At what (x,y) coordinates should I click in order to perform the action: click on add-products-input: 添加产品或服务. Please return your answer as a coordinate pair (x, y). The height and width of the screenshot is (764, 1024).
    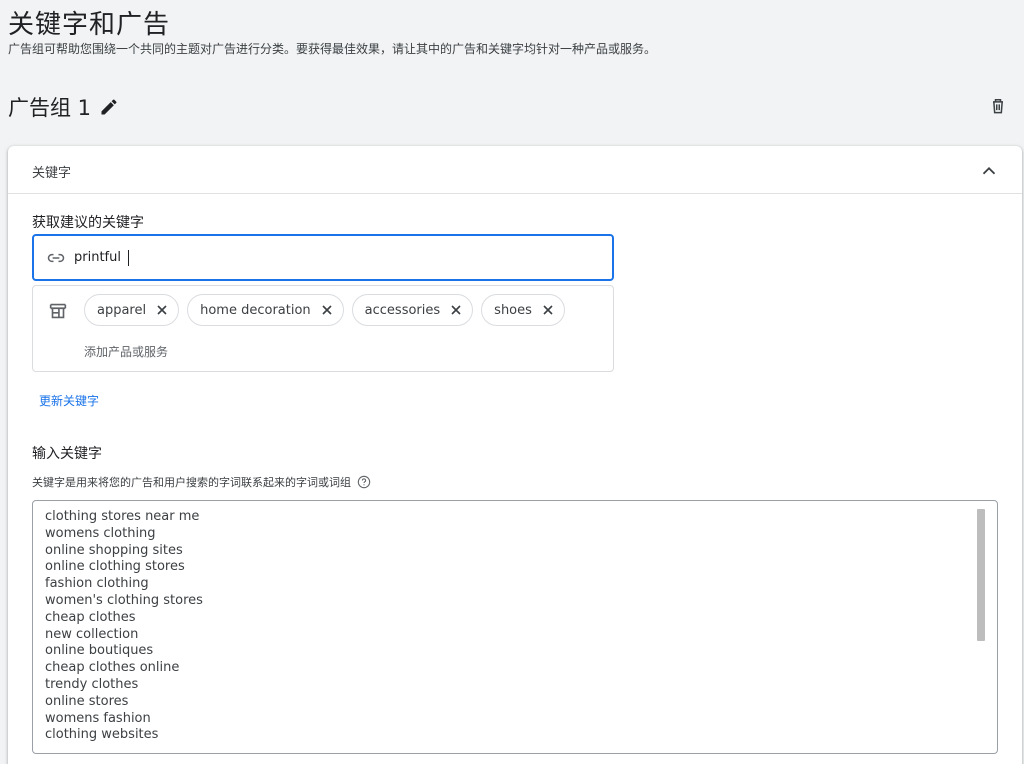
    Looking at the image, I should click on (126, 351).